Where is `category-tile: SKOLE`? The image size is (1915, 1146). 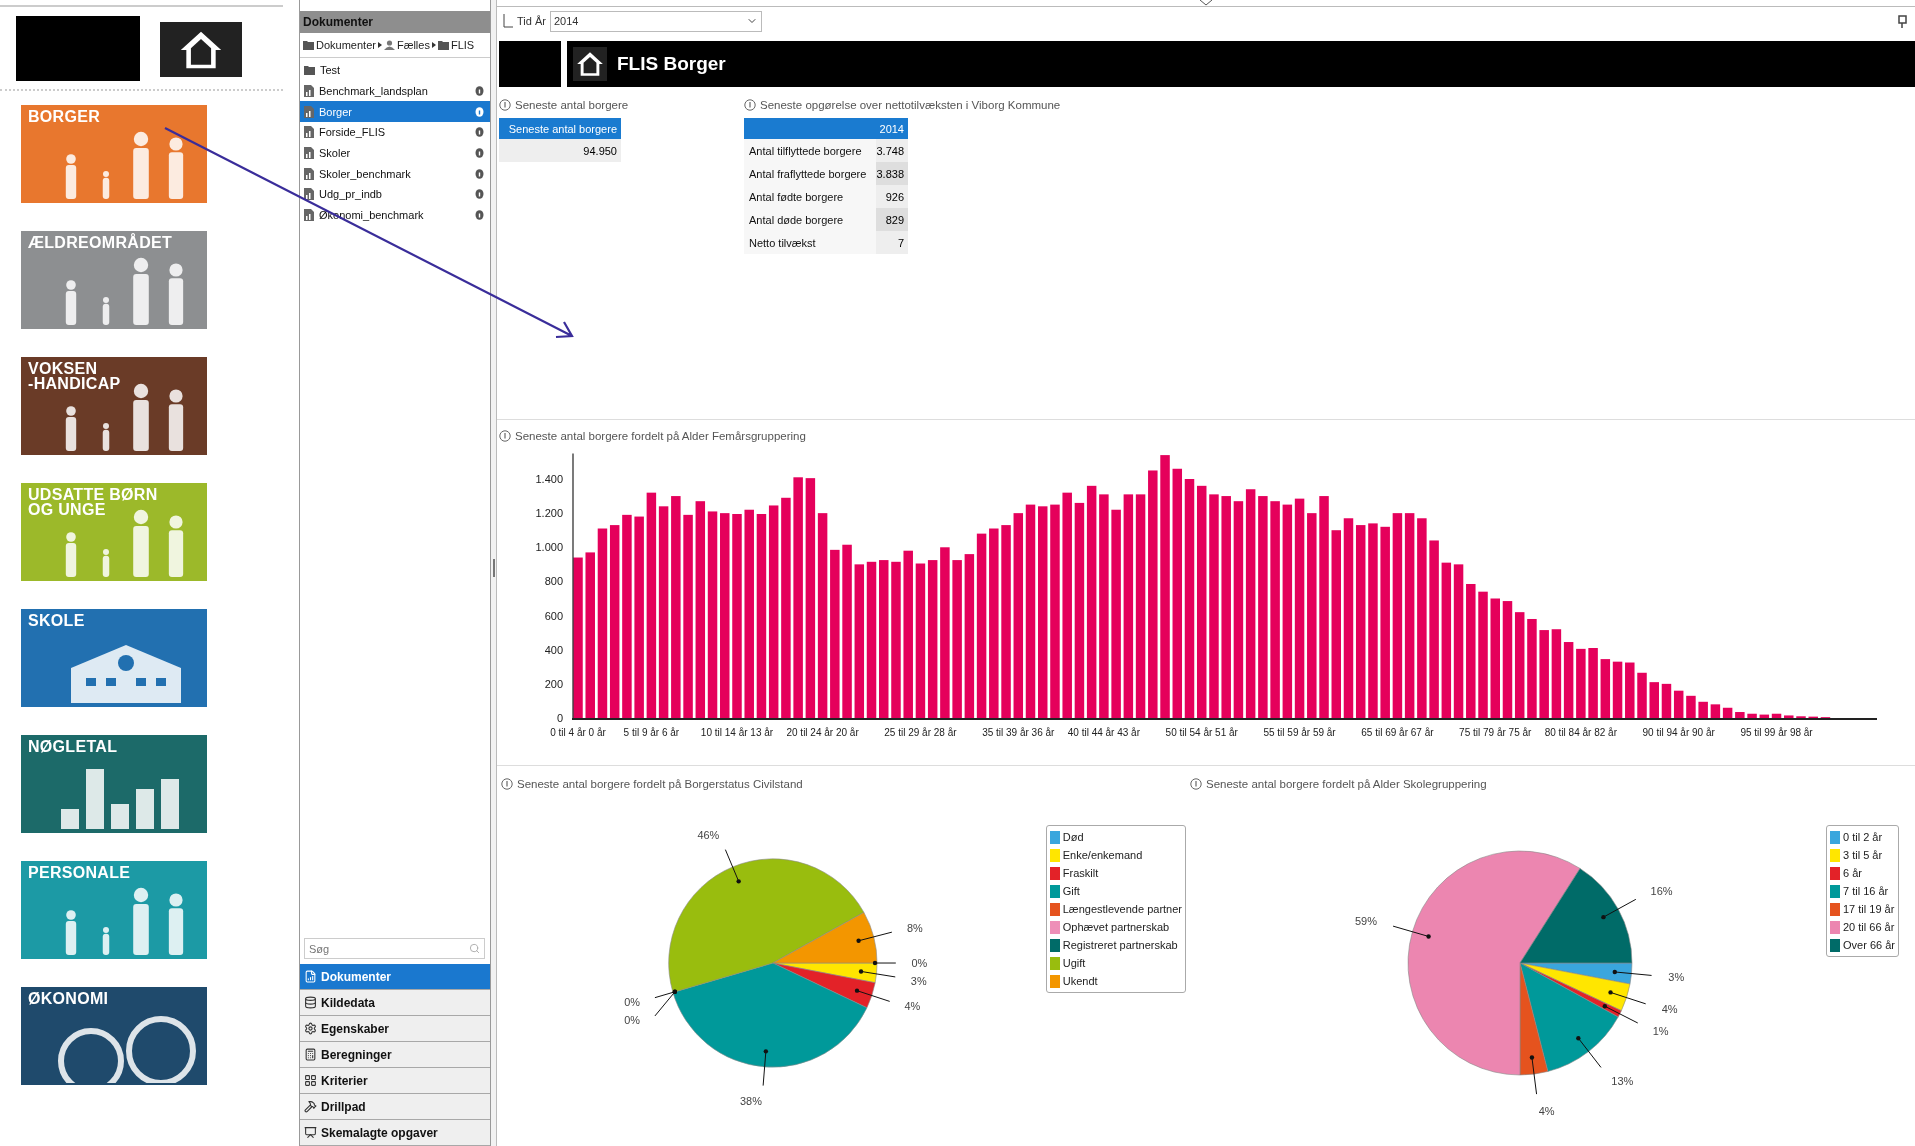 category-tile: SKOLE is located at coordinates (114, 658).